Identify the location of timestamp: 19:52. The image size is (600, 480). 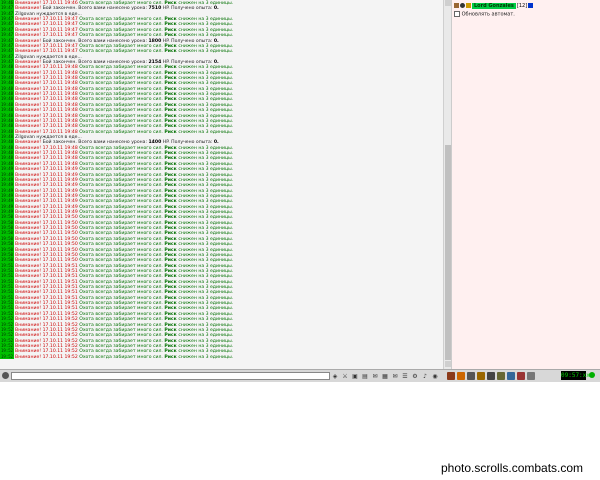
(7, 356).